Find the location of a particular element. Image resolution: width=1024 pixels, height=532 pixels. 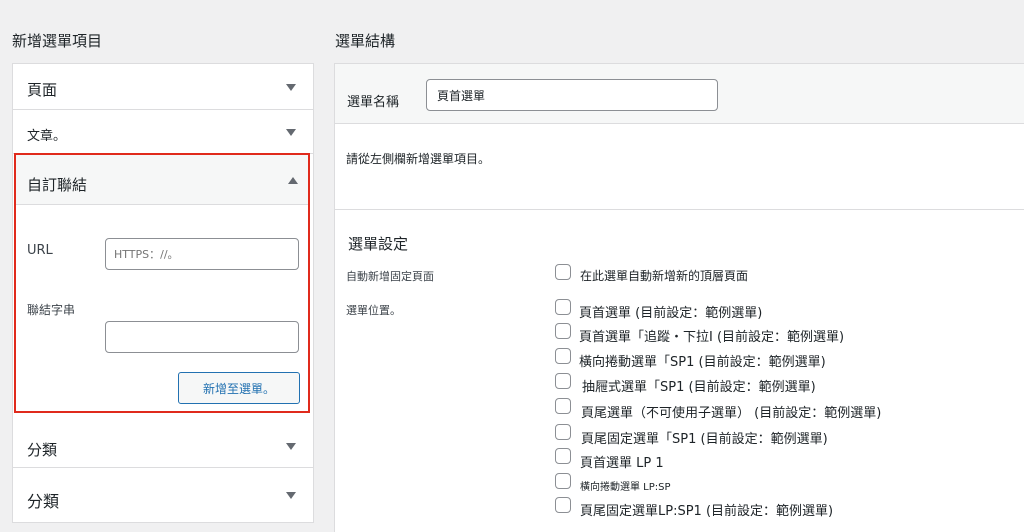

menu-name-bar: 選單名稱 is located at coordinates (679, 94).